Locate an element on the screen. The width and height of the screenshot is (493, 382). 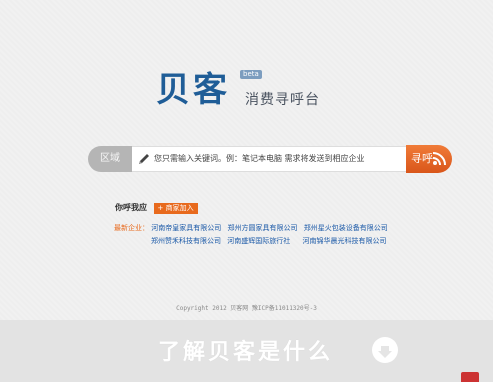
area-selector: 区域 is located at coordinates (110, 159).